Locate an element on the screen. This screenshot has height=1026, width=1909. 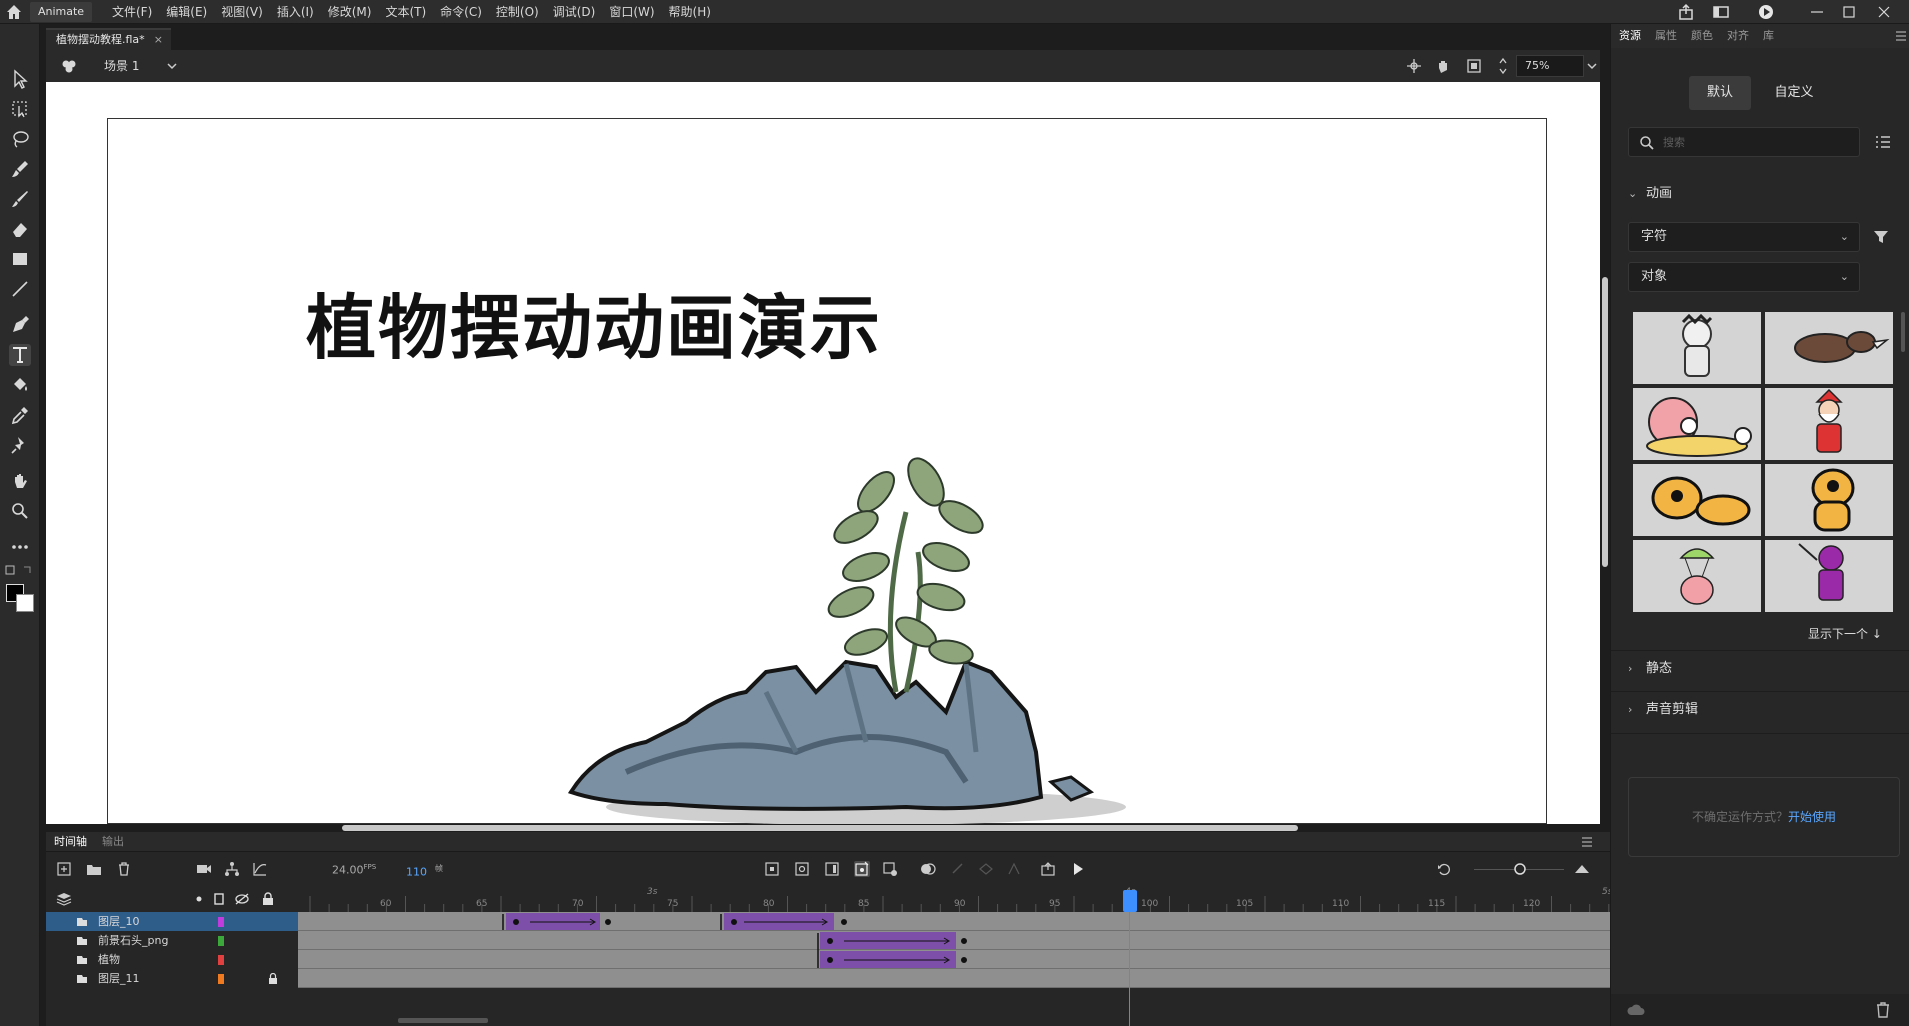
menu-control: 控制(O) is located at coordinates (517, 12).